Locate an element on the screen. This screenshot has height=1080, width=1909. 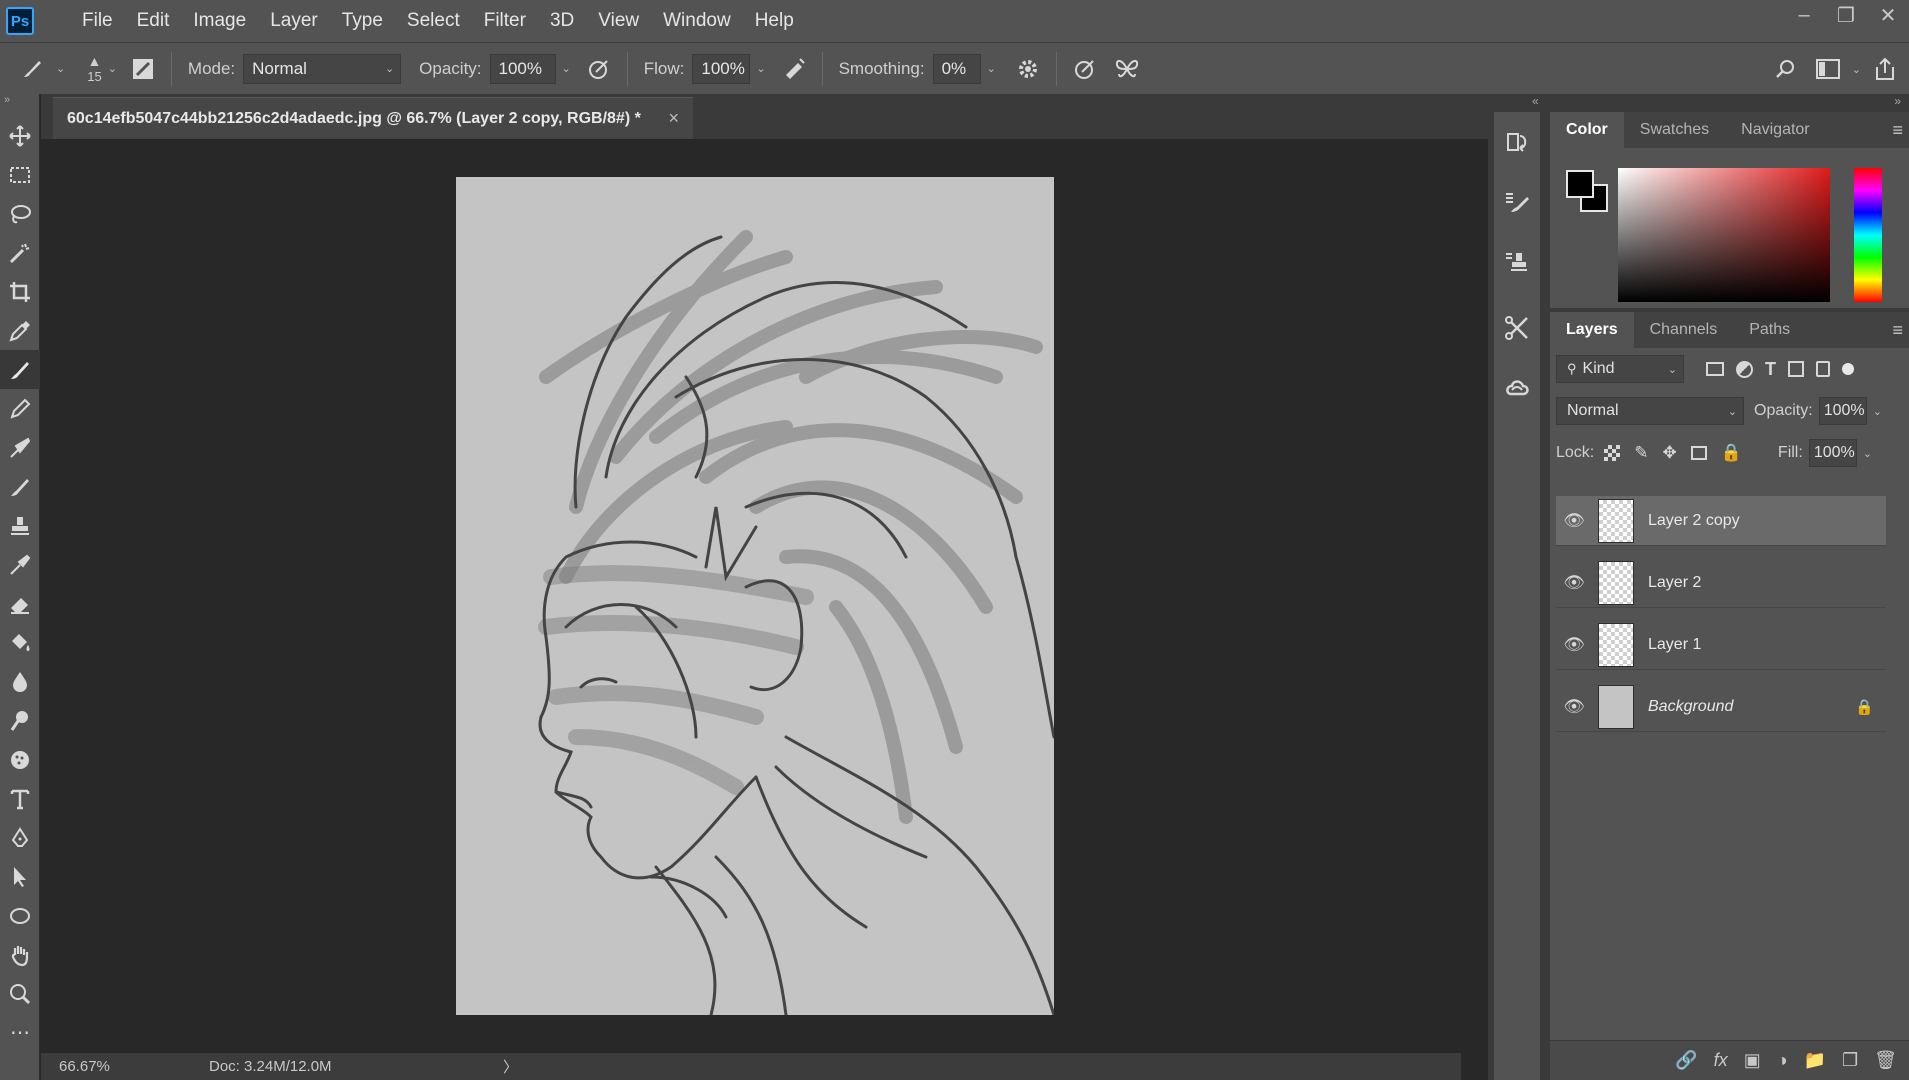
eyedropper-tool-icon is located at coordinates (20, 330).